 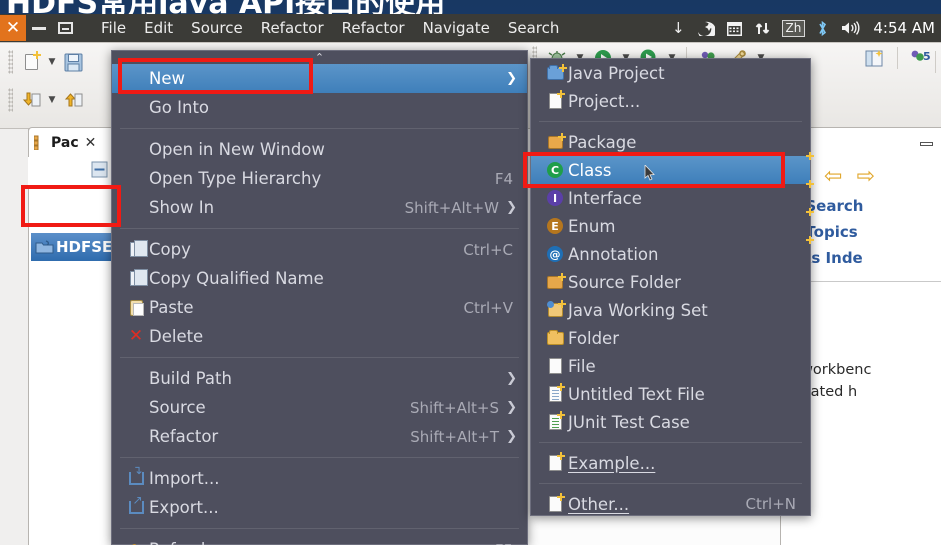 I want to click on menu-edit: Edit, so click(x=158, y=28).